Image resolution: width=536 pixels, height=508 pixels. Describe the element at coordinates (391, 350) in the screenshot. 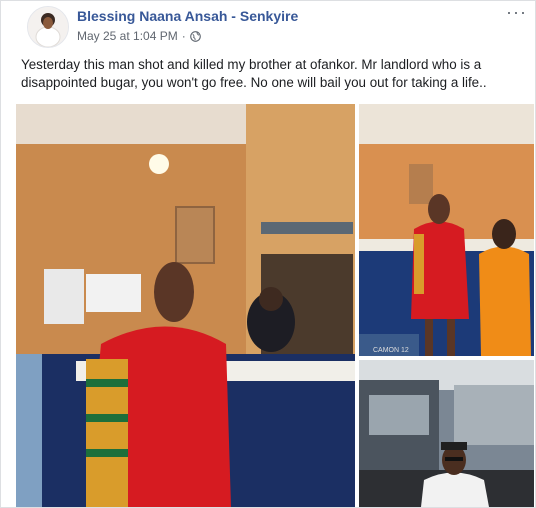

I see `camera-watermark: CAMON 12` at that location.